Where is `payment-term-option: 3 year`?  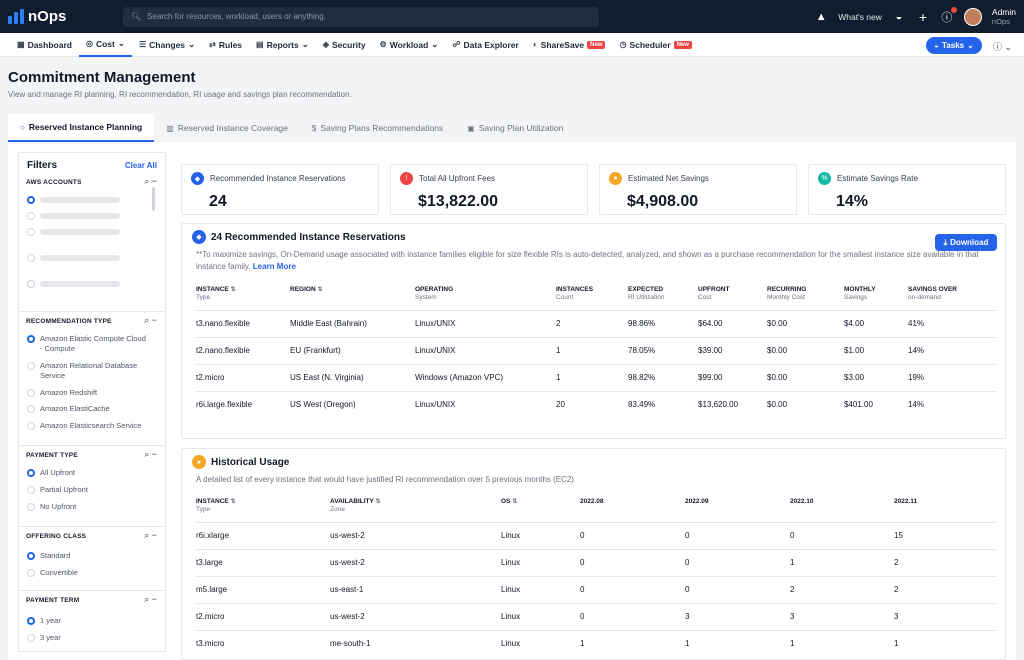
payment-term-option: 3 year is located at coordinates (44, 638).